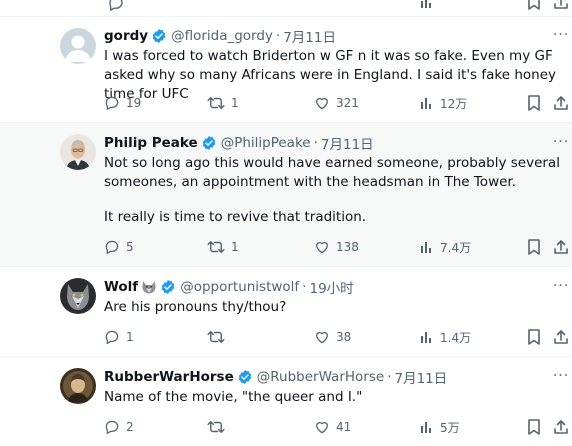 The width and height of the screenshot is (572, 446). What do you see at coordinates (121, 287) in the screenshot?
I see `user-name: Wolf` at bounding box center [121, 287].